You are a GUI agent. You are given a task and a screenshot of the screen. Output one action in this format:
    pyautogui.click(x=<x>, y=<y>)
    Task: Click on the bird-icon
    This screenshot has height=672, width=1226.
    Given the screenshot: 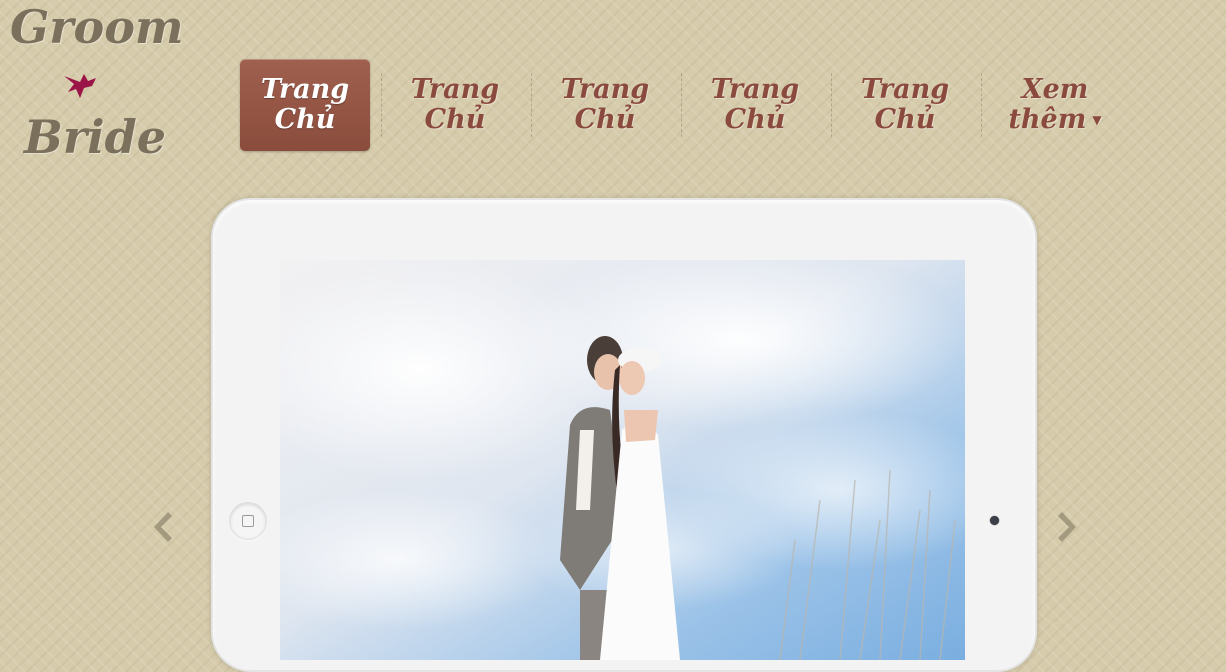 What is the action you would take?
    pyautogui.click(x=80, y=86)
    